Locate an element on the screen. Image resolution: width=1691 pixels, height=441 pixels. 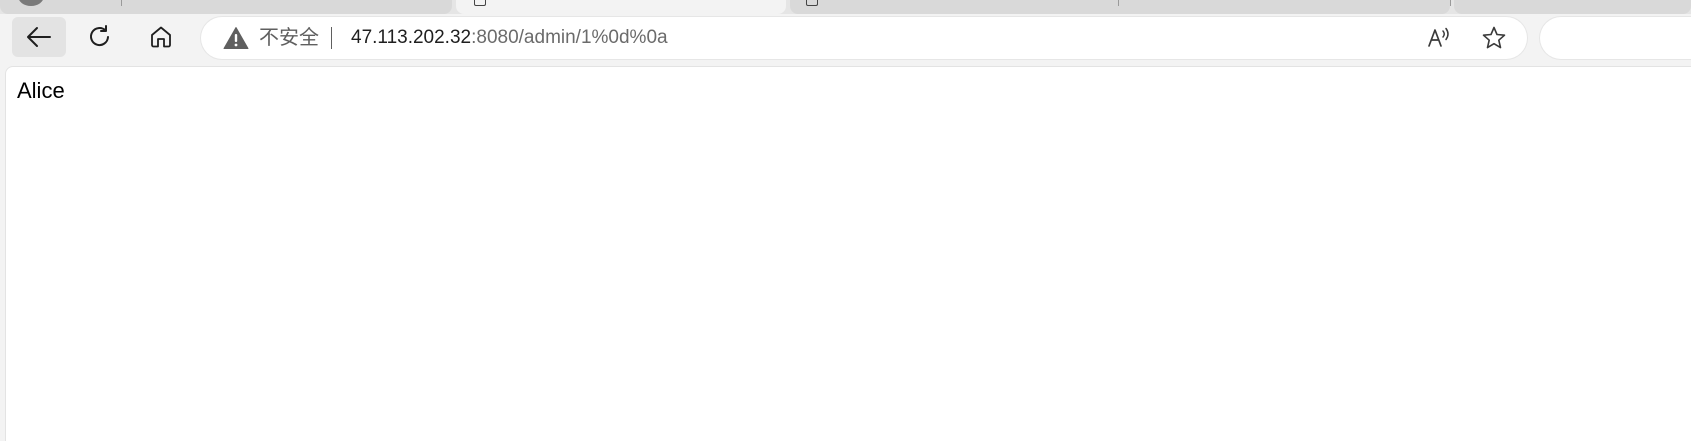
home-button is located at coordinates (161, 37).